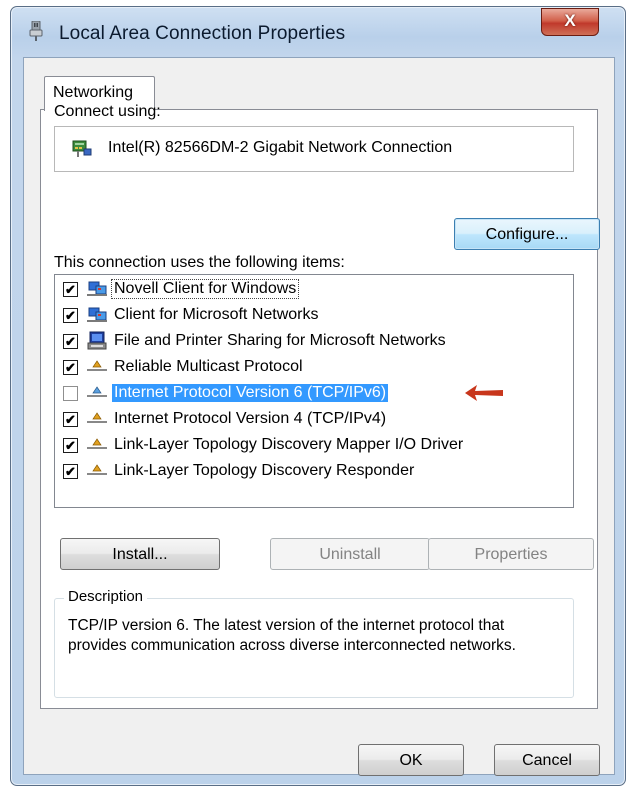  Describe the element at coordinates (208, 366) in the screenshot. I see `item-label: Reliable Multicast Protocol` at that location.